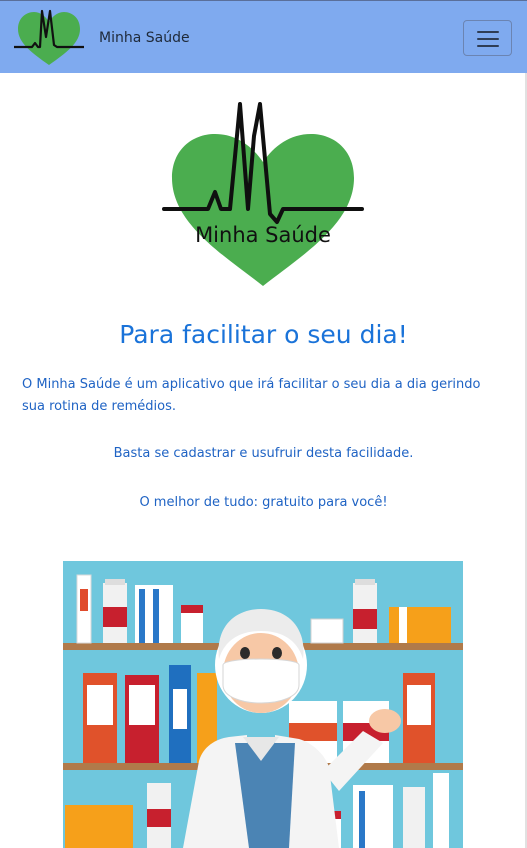 The image size is (527, 848). What do you see at coordinates (263, 502) in the screenshot?
I see `free-paragraph: O melhor de tudo: gratuito para você!` at bounding box center [263, 502].